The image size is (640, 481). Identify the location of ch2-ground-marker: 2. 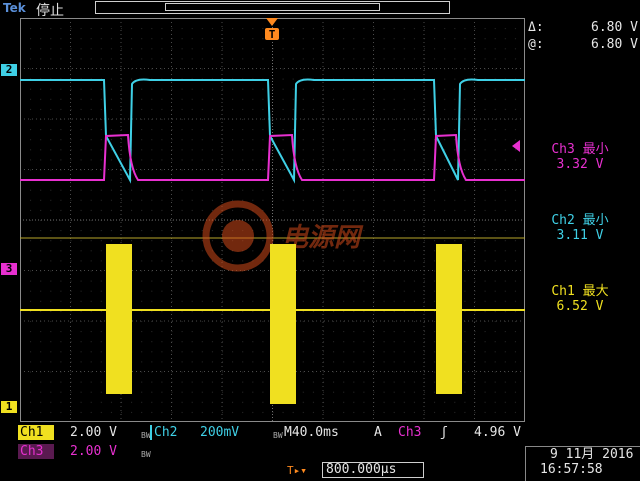
(9, 70).